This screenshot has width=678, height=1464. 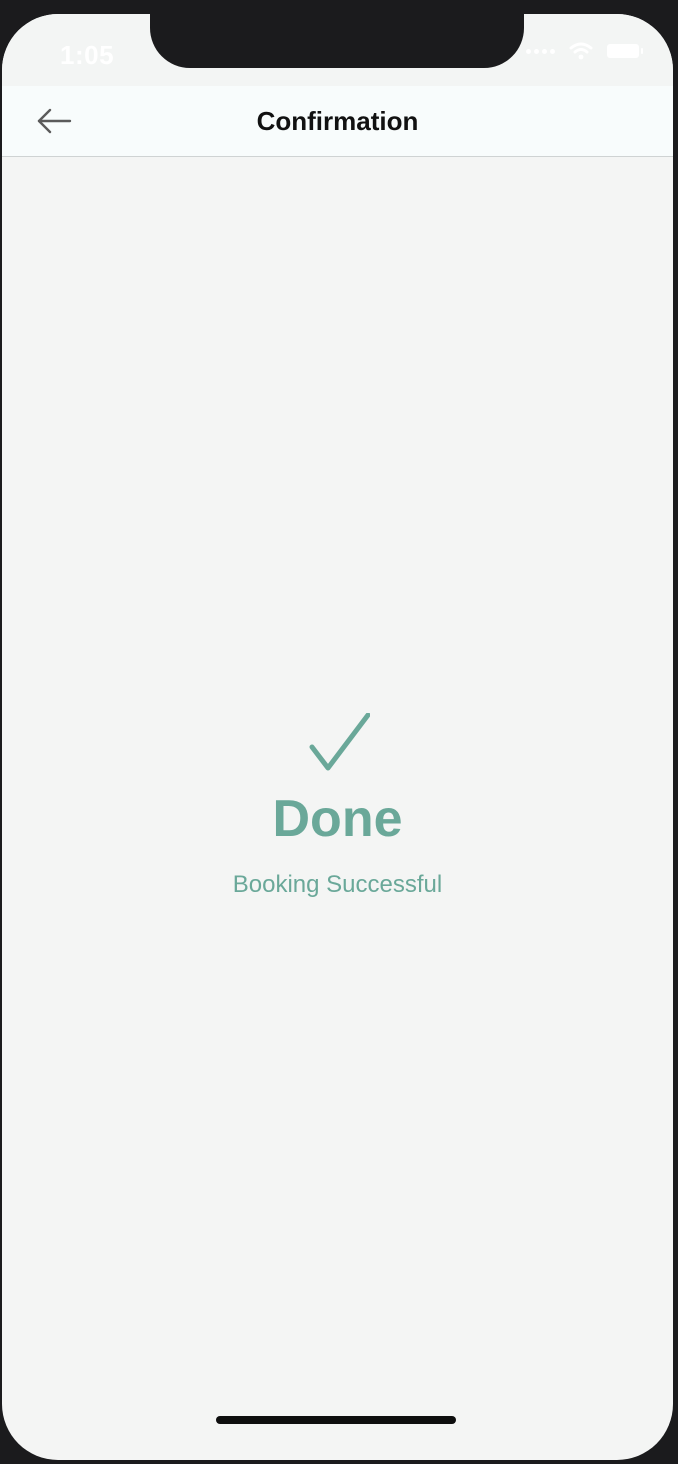 What do you see at coordinates (540, 51) in the screenshot?
I see `cellular-signal-icon` at bounding box center [540, 51].